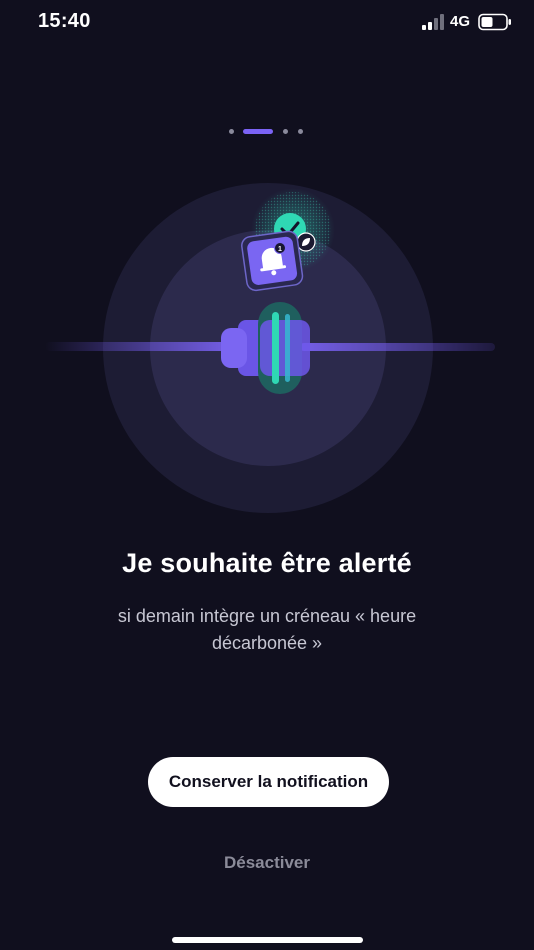 The image size is (534, 950). What do you see at coordinates (267, 22) in the screenshot?
I see `status-bar: 15:40 4G` at bounding box center [267, 22].